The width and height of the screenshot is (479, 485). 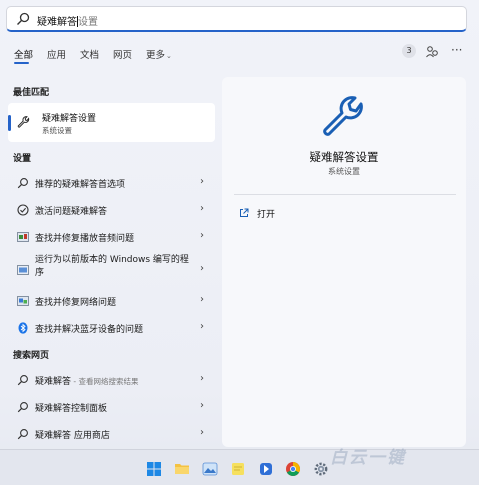 What do you see at coordinates (9, 123) in the screenshot?
I see `selection-indicator` at bounding box center [9, 123].